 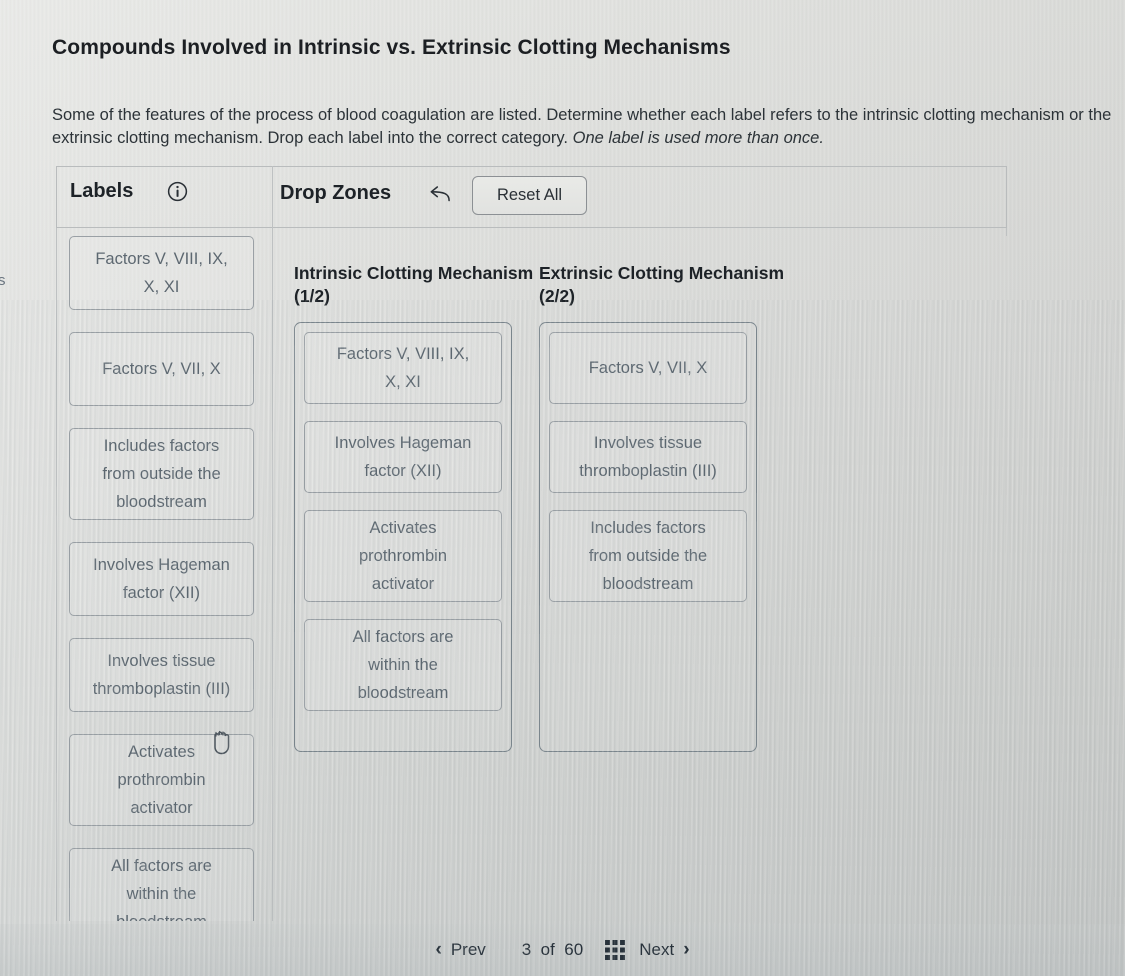 What do you see at coordinates (552, 949) in the screenshot?
I see `page-counter: 3 of 60` at bounding box center [552, 949].